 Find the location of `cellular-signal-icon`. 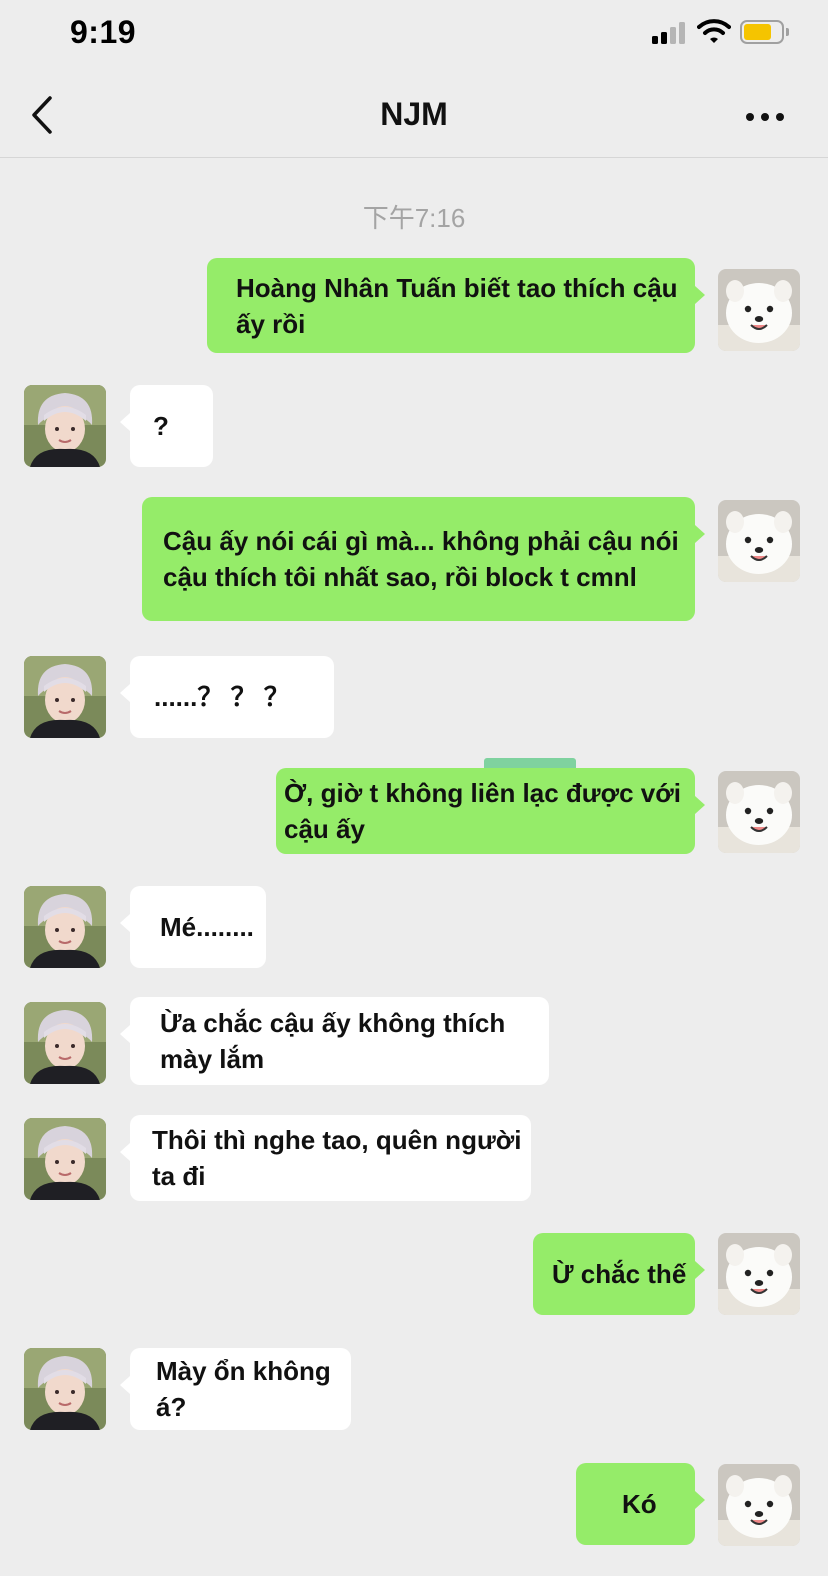

cellular-signal-icon is located at coordinates (671, 33).